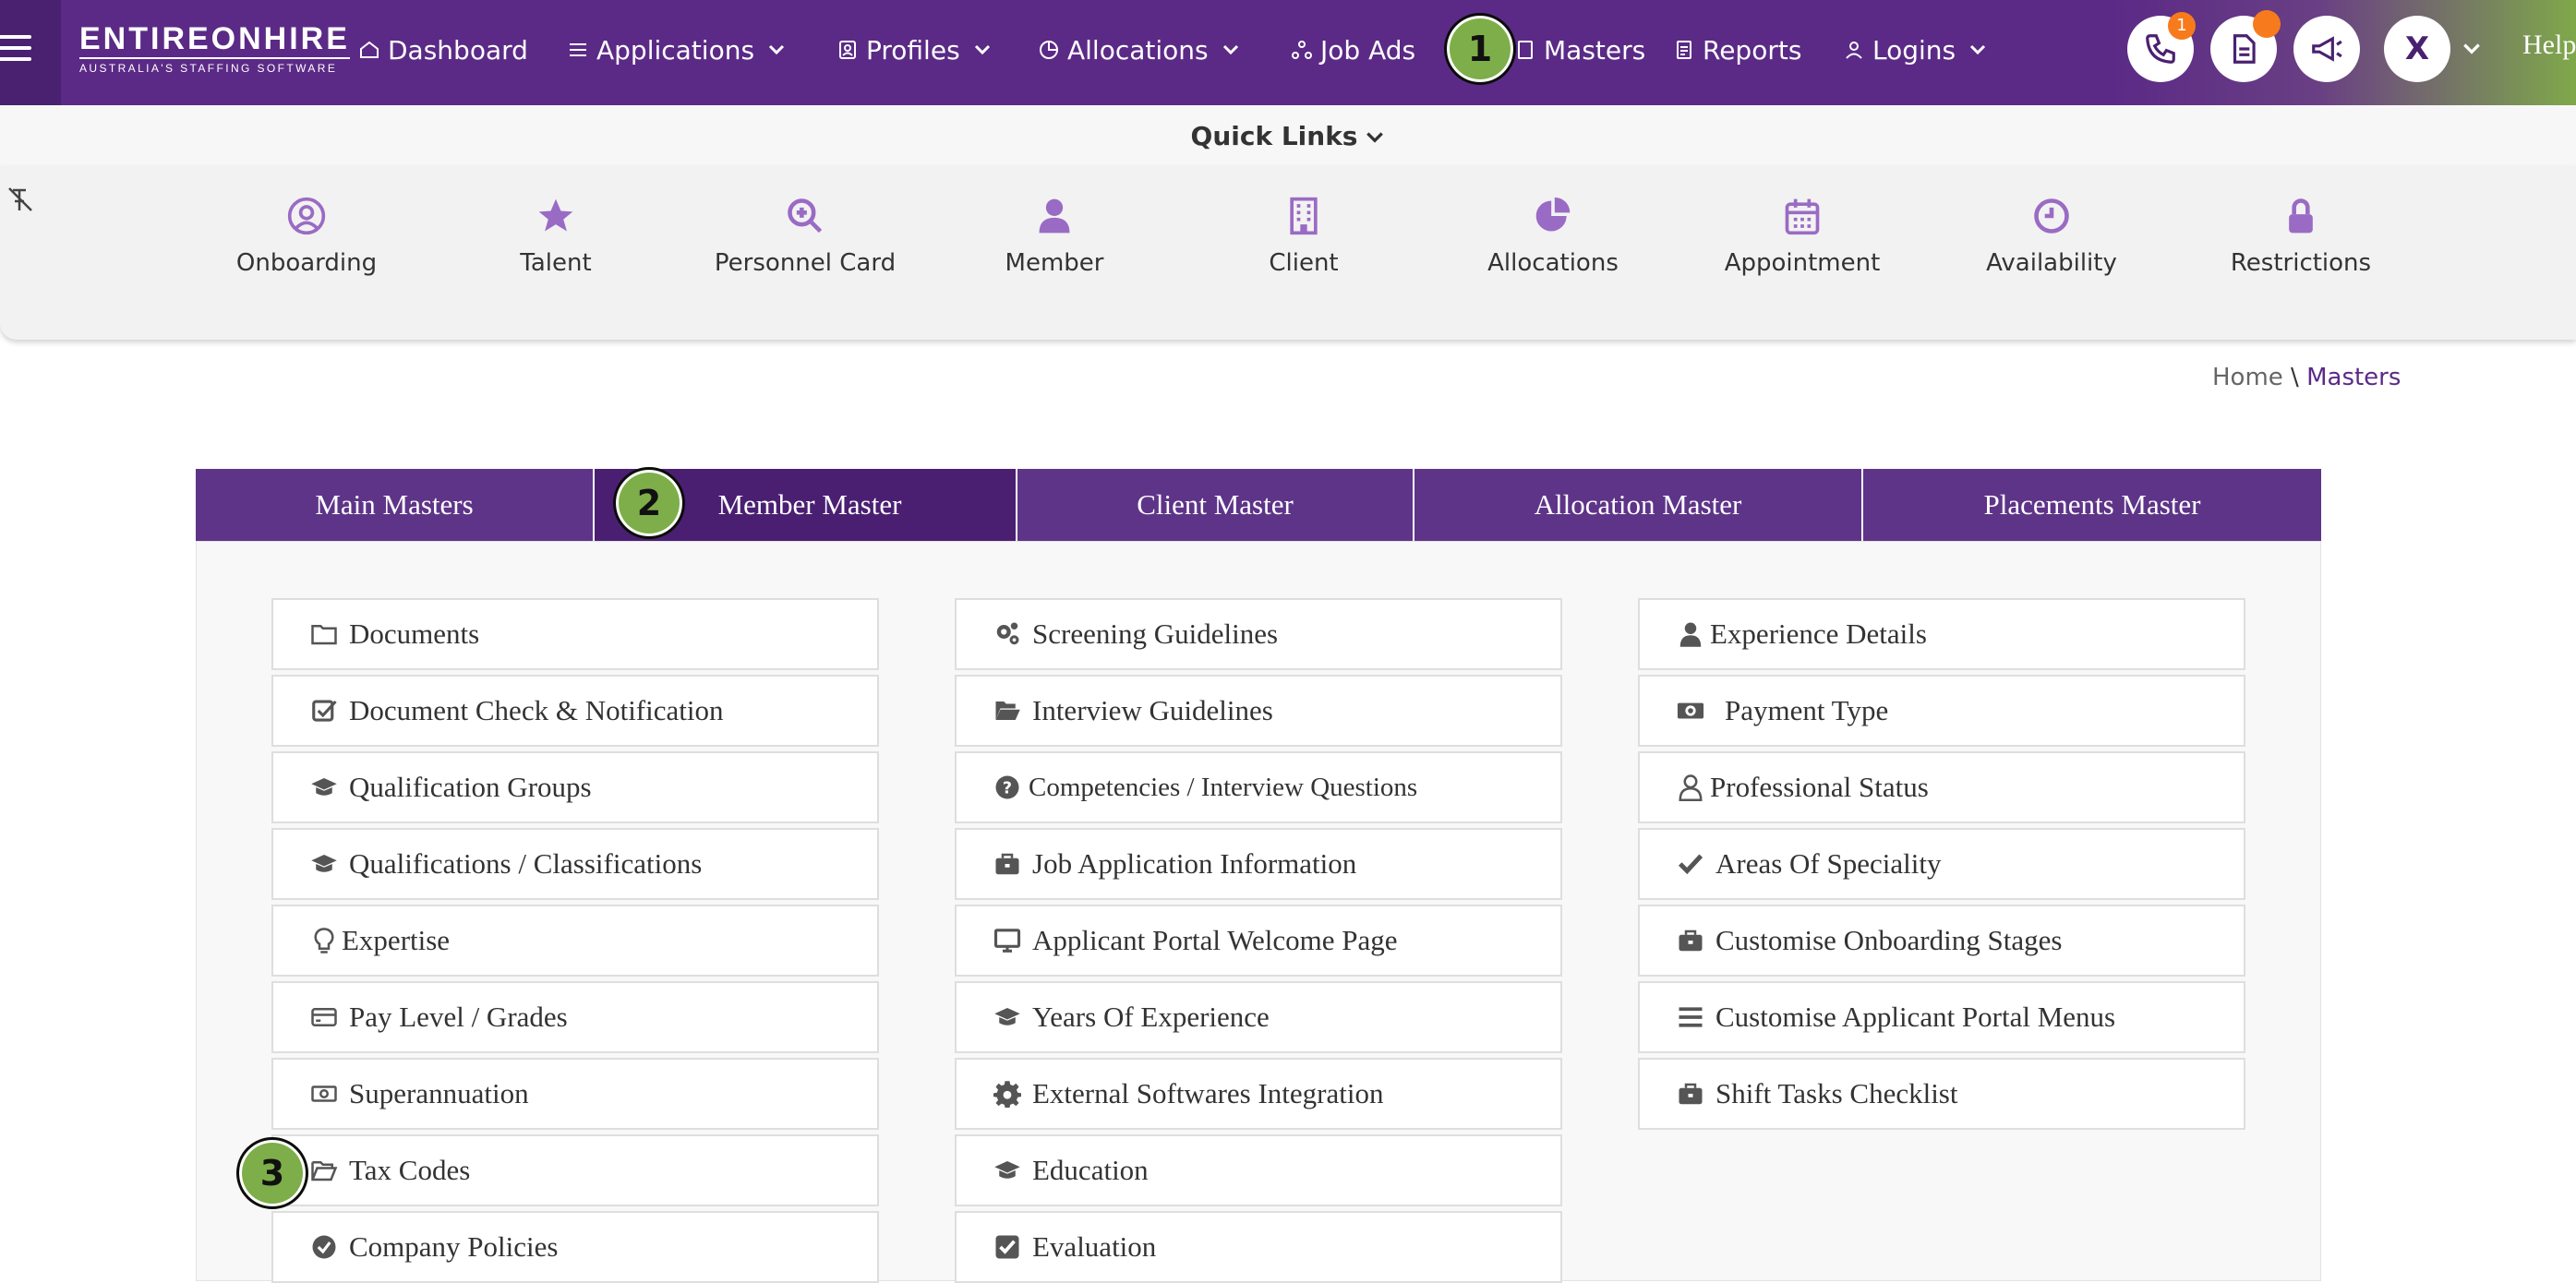  I want to click on folder-open-icon, so click(1007, 711).